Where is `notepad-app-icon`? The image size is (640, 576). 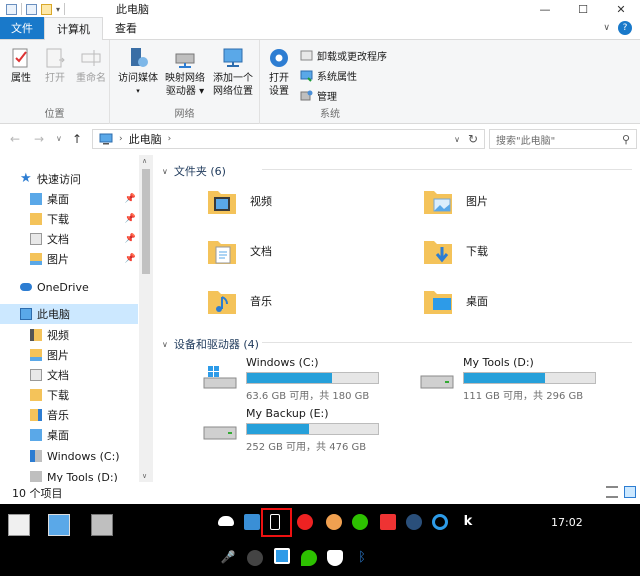 notepad-app-icon is located at coordinates (19, 525).